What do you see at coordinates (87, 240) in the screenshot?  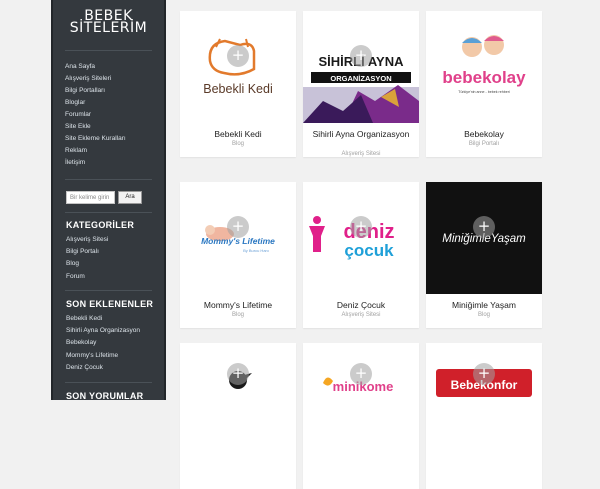 I see `category-item: Alışveriş Sitesi` at bounding box center [87, 240].